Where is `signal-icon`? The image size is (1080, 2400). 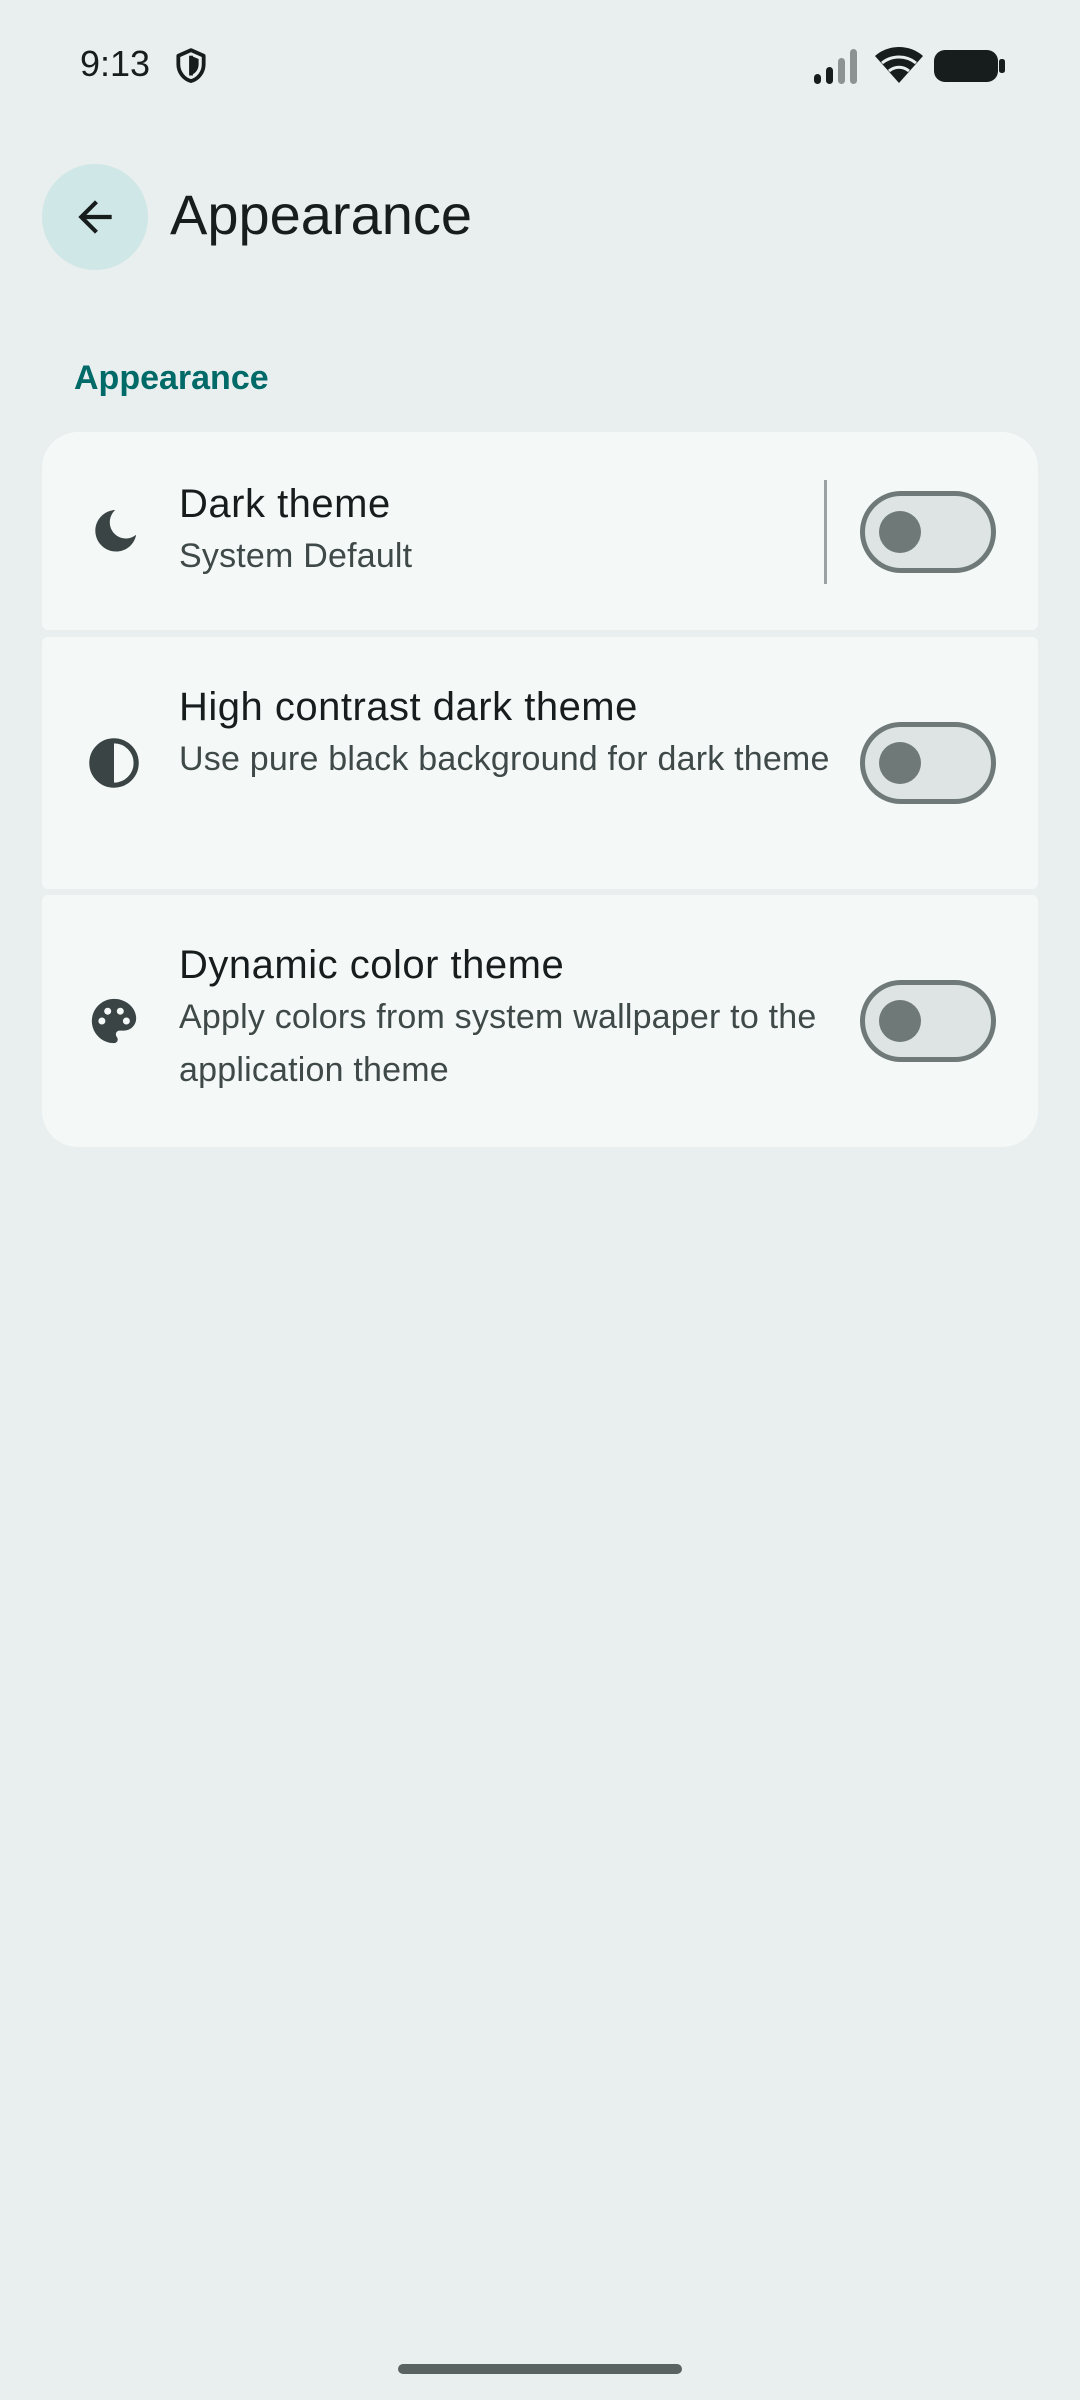
signal-icon is located at coordinates (835, 66).